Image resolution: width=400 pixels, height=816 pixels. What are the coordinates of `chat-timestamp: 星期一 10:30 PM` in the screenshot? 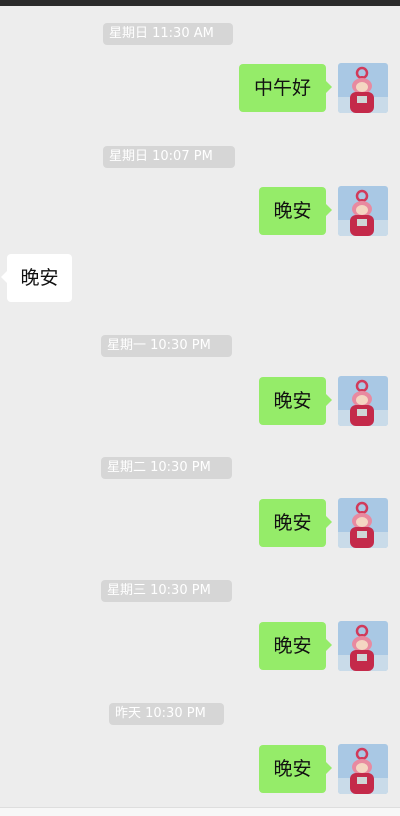 It's located at (166, 346).